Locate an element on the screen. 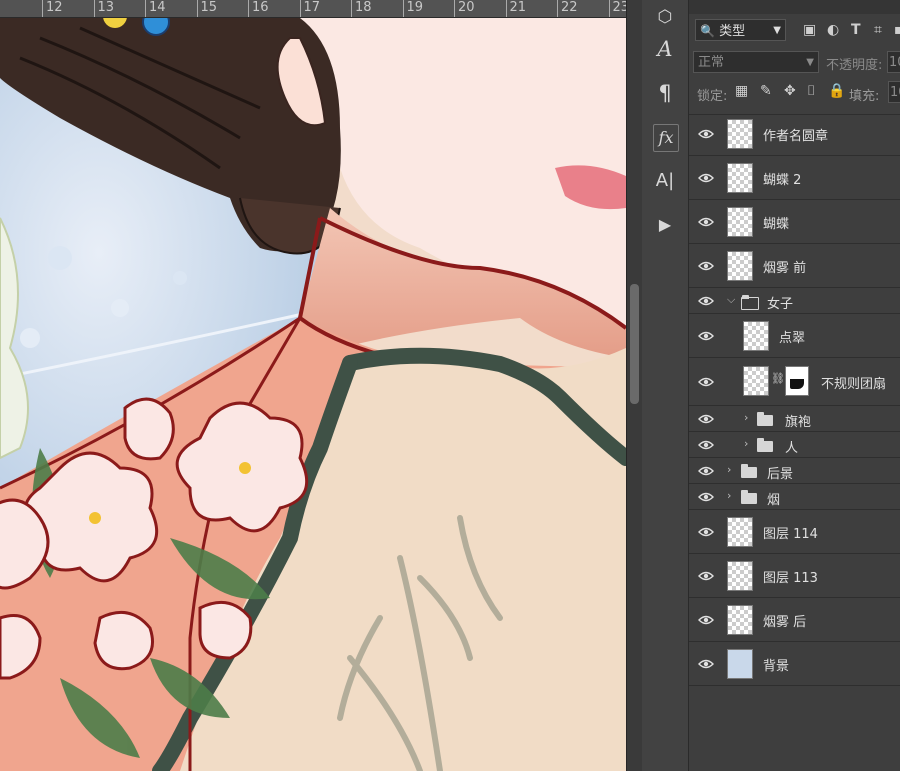 The width and height of the screenshot is (900, 771). scrollbar-thumb is located at coordinates (634, 344).